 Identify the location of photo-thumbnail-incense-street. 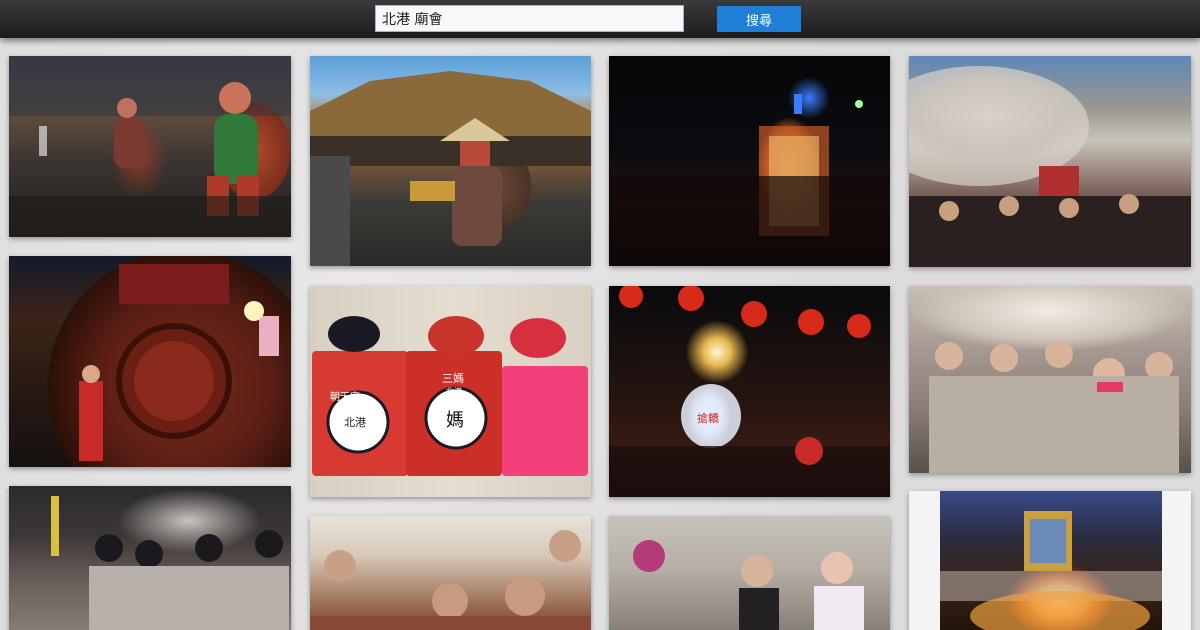
(450, 573).